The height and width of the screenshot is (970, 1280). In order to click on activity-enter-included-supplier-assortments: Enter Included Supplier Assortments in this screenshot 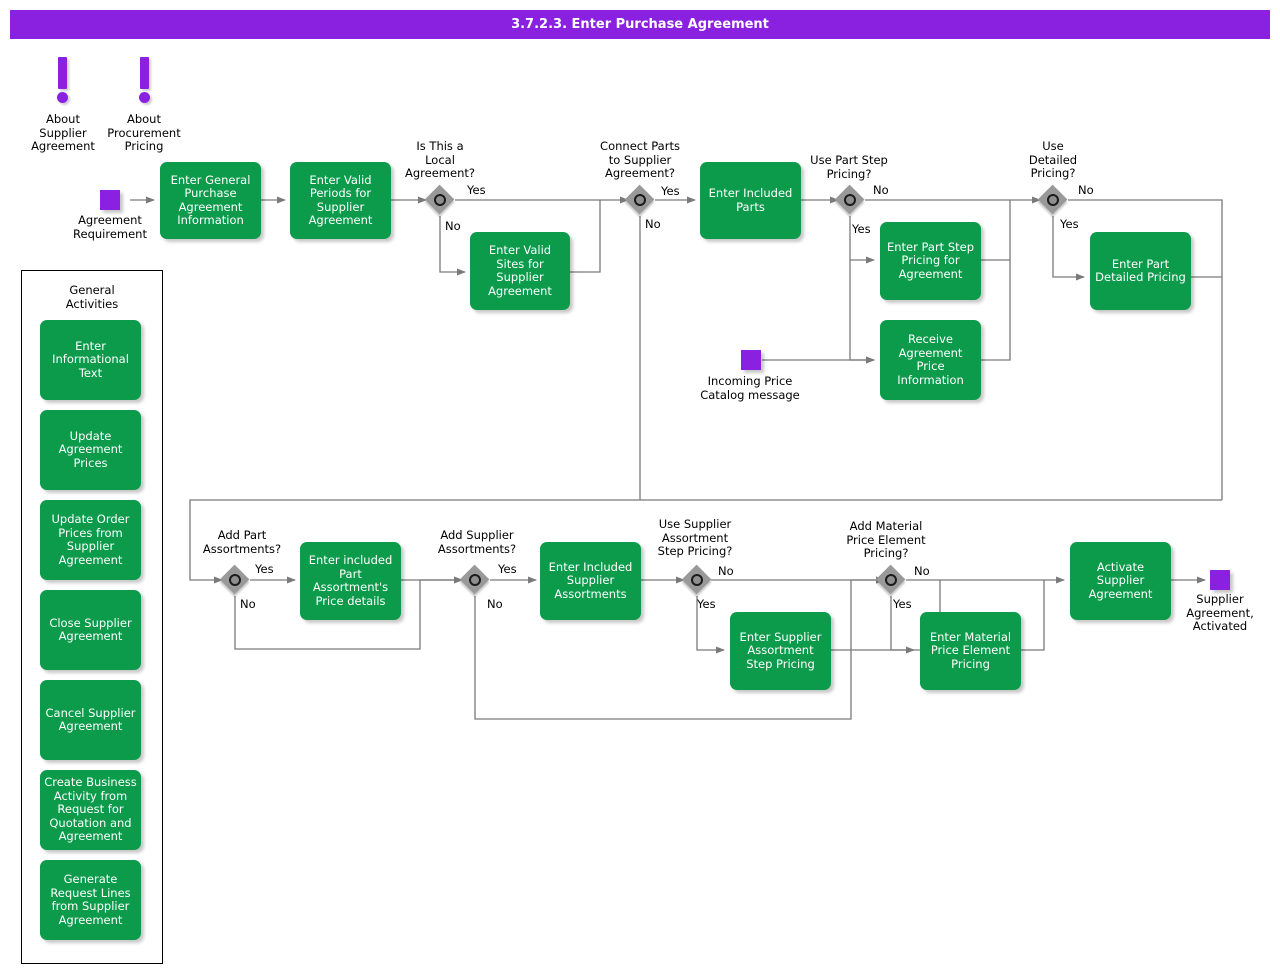, I will do `click(590, 581)`.